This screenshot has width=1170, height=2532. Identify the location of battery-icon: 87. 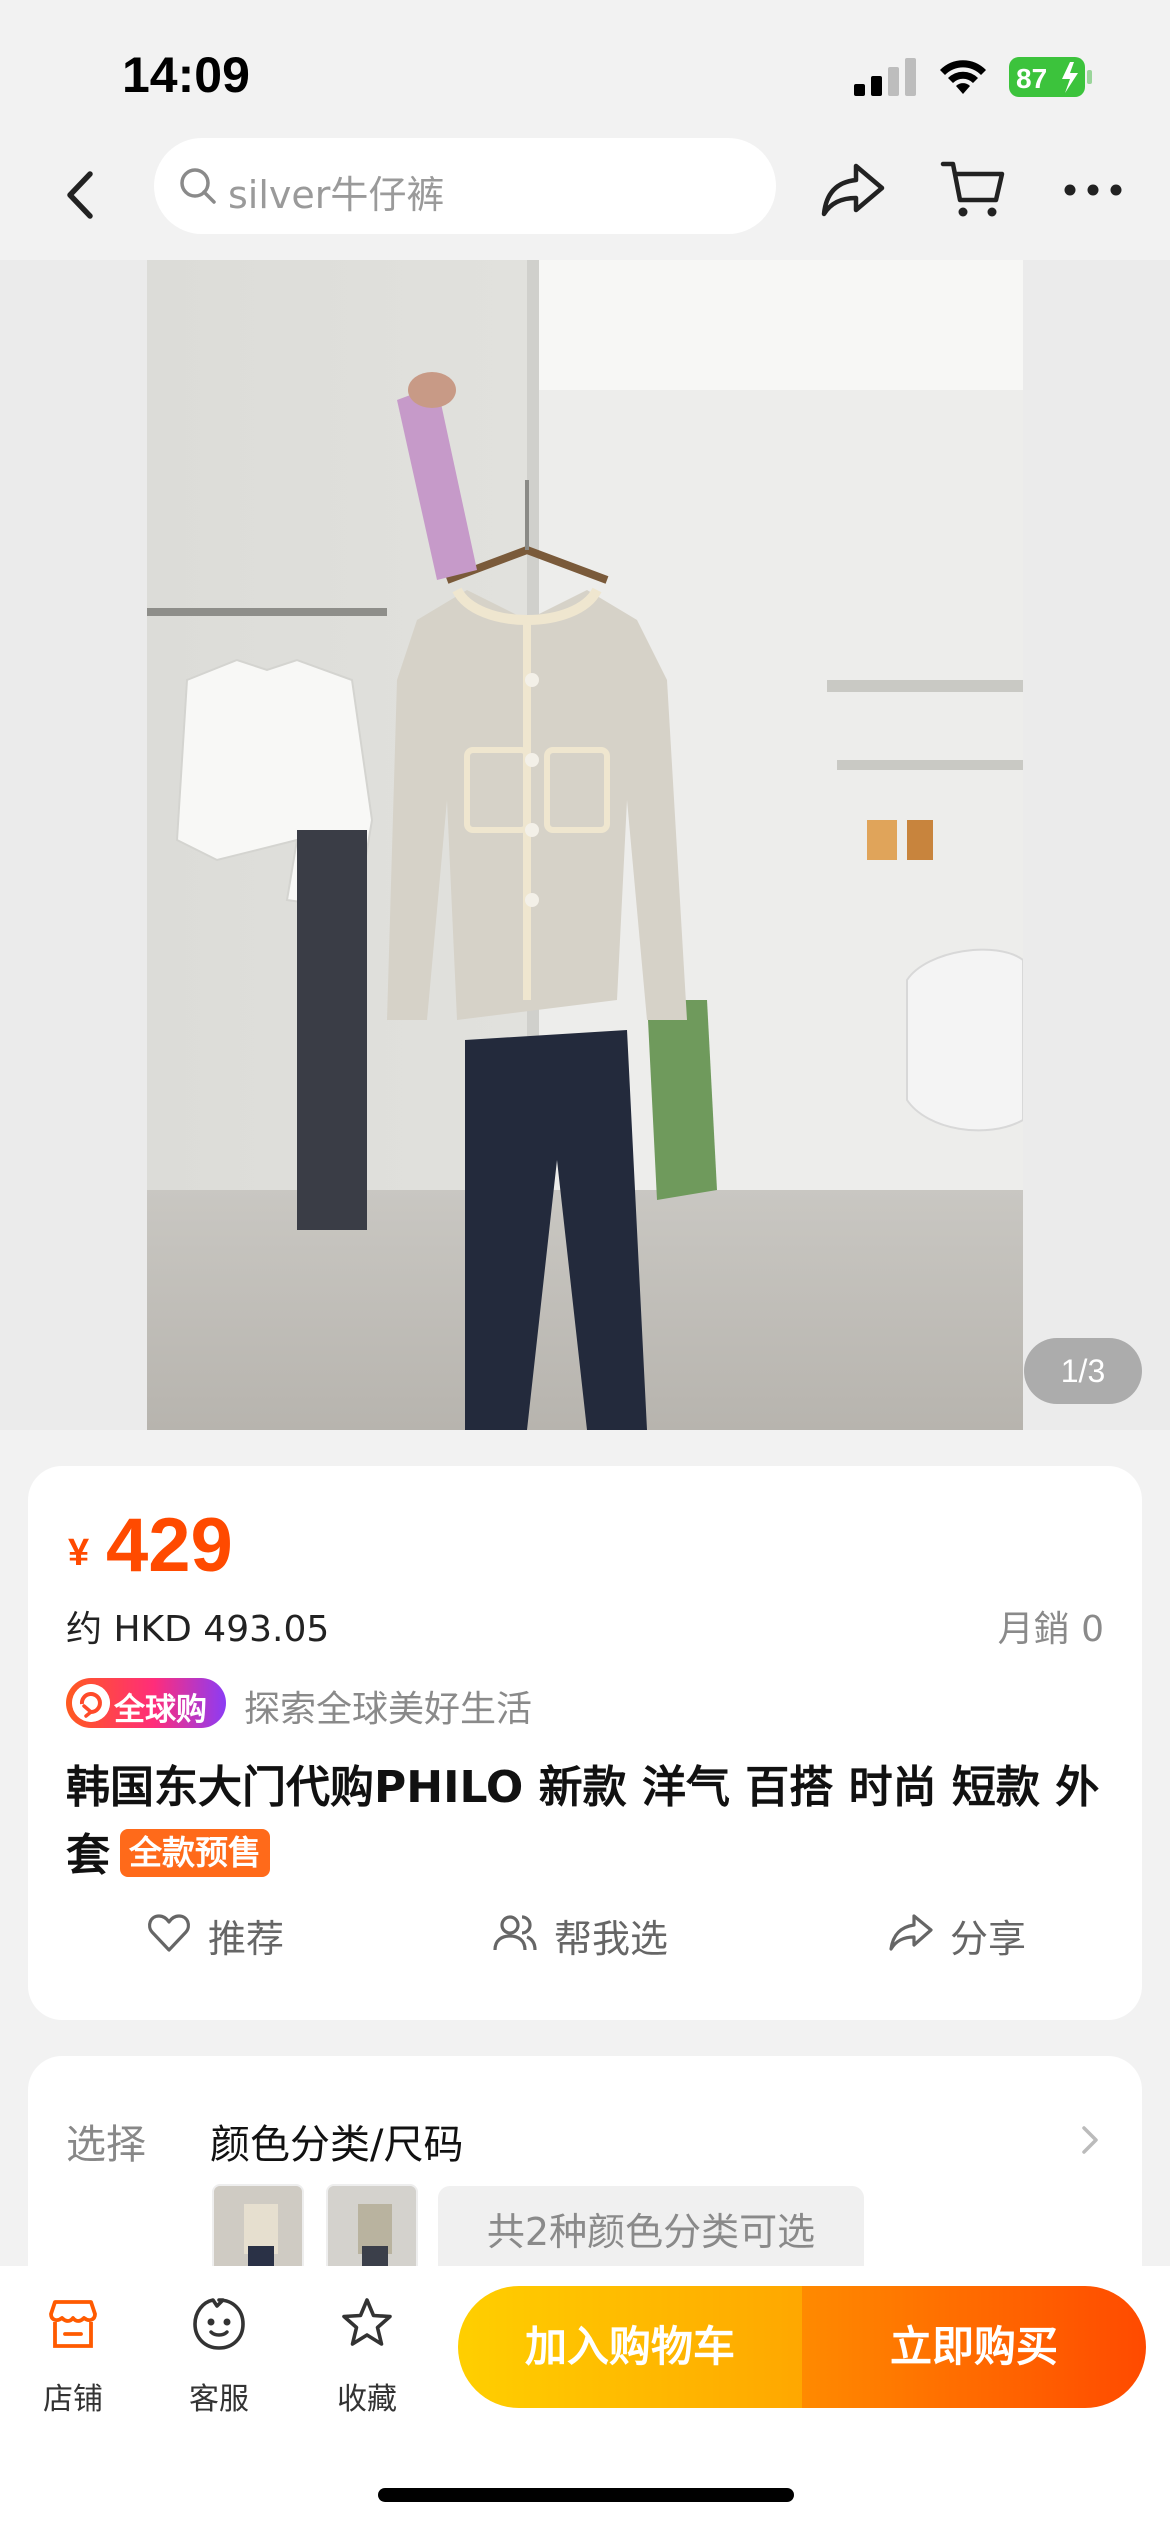
(1050, 77).